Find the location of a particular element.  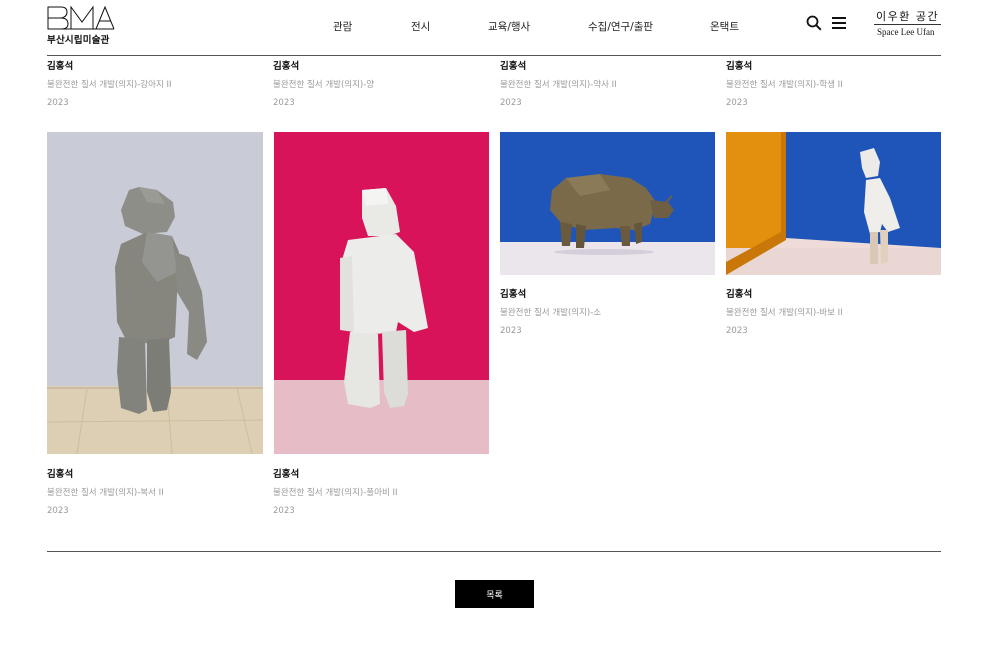

space-lee-ufan-en: Space Lee Ufan is located at coordinates (906, 32).